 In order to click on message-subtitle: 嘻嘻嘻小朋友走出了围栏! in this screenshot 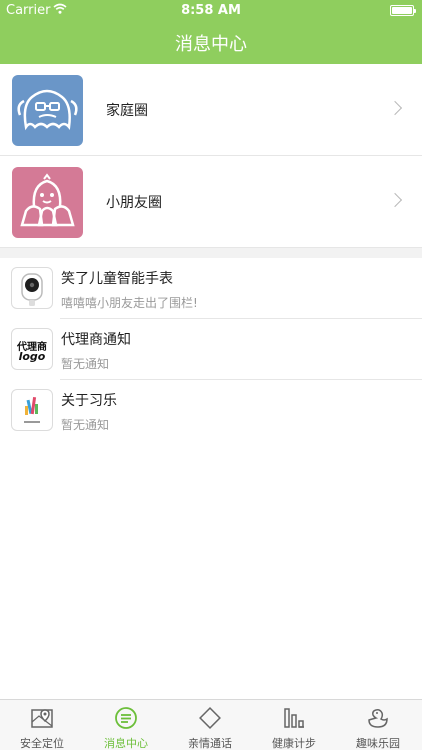, I will do `click(129, 303)`.